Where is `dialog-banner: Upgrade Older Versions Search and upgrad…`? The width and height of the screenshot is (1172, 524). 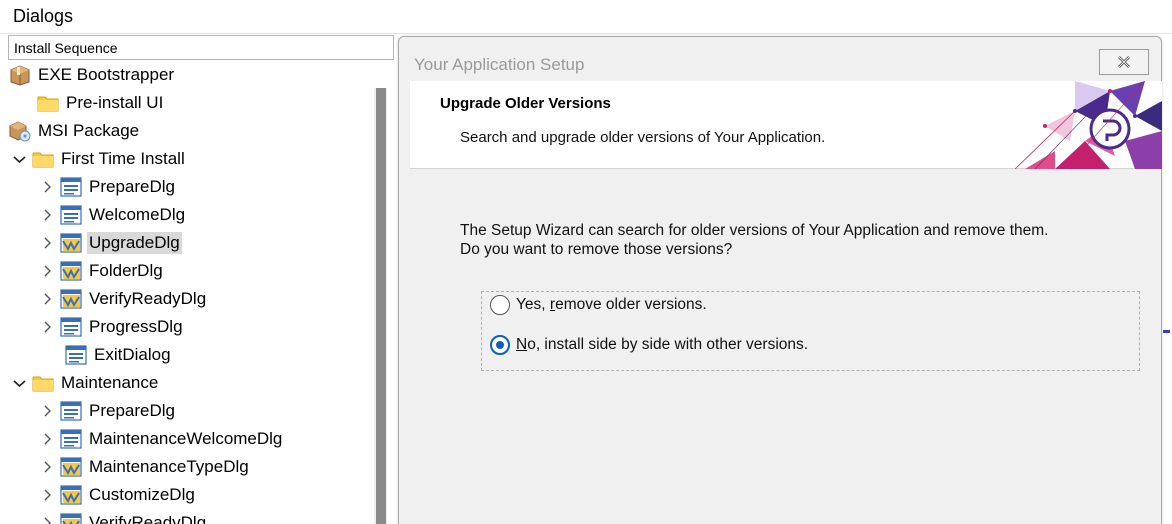 dialog-banner: Upgrade Older Versions Search and upgrad… is located at coordinates (786, 125).